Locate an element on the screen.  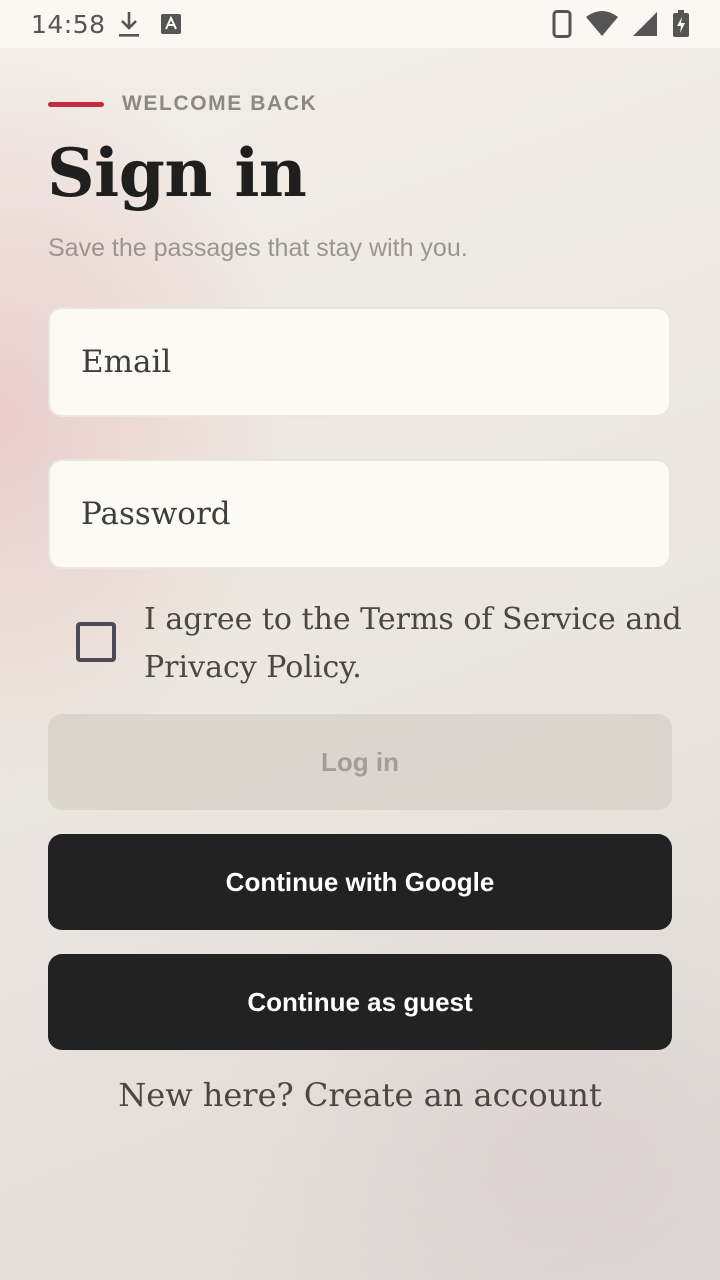
download-icon is located at coordinates (129, 24).